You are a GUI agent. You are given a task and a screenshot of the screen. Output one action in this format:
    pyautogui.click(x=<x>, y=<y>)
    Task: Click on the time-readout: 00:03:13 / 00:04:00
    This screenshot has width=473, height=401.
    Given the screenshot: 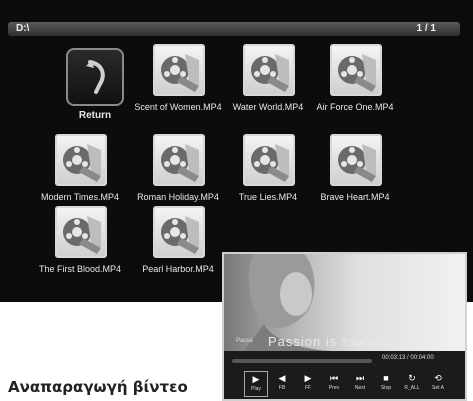 What is the action you would take?
    pyautogui.click(x=408, y=358)
    